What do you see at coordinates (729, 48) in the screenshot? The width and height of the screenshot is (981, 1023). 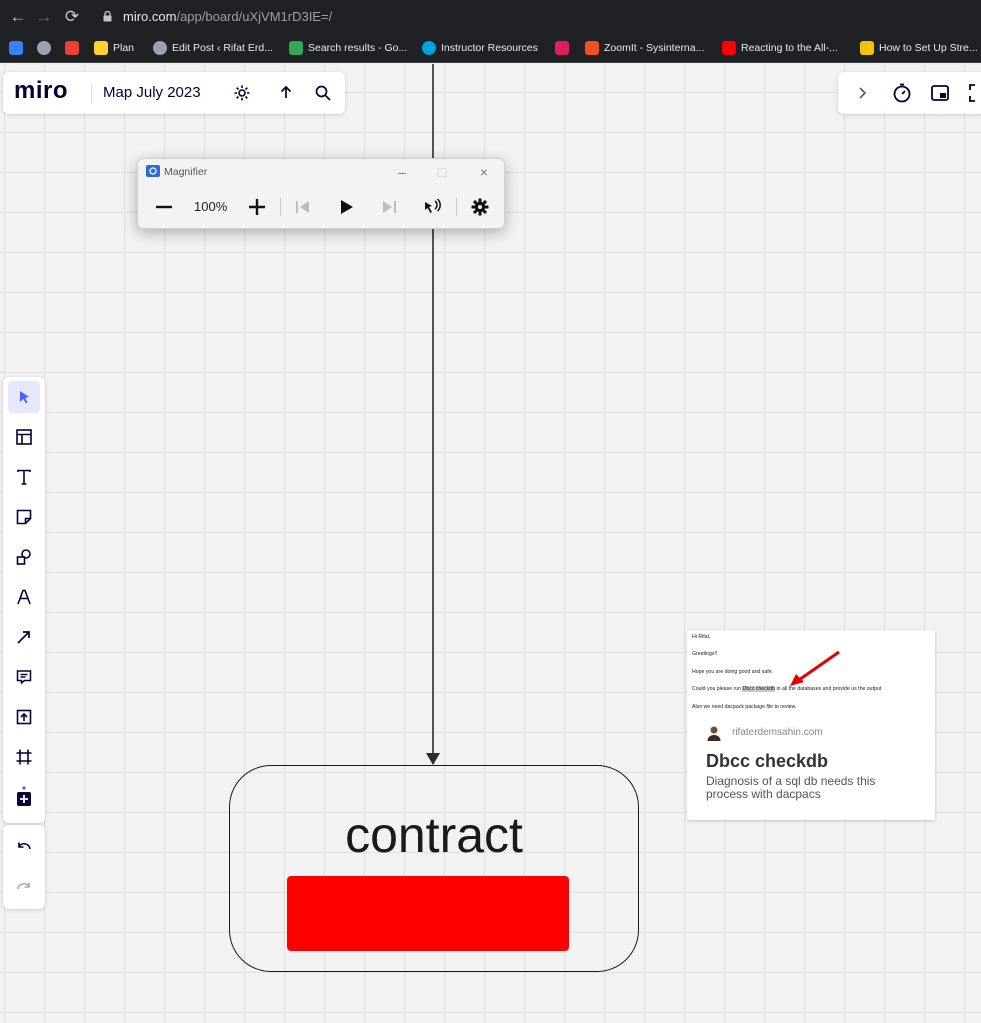 I see `youtube-icon` at bounding box center [729, 48].